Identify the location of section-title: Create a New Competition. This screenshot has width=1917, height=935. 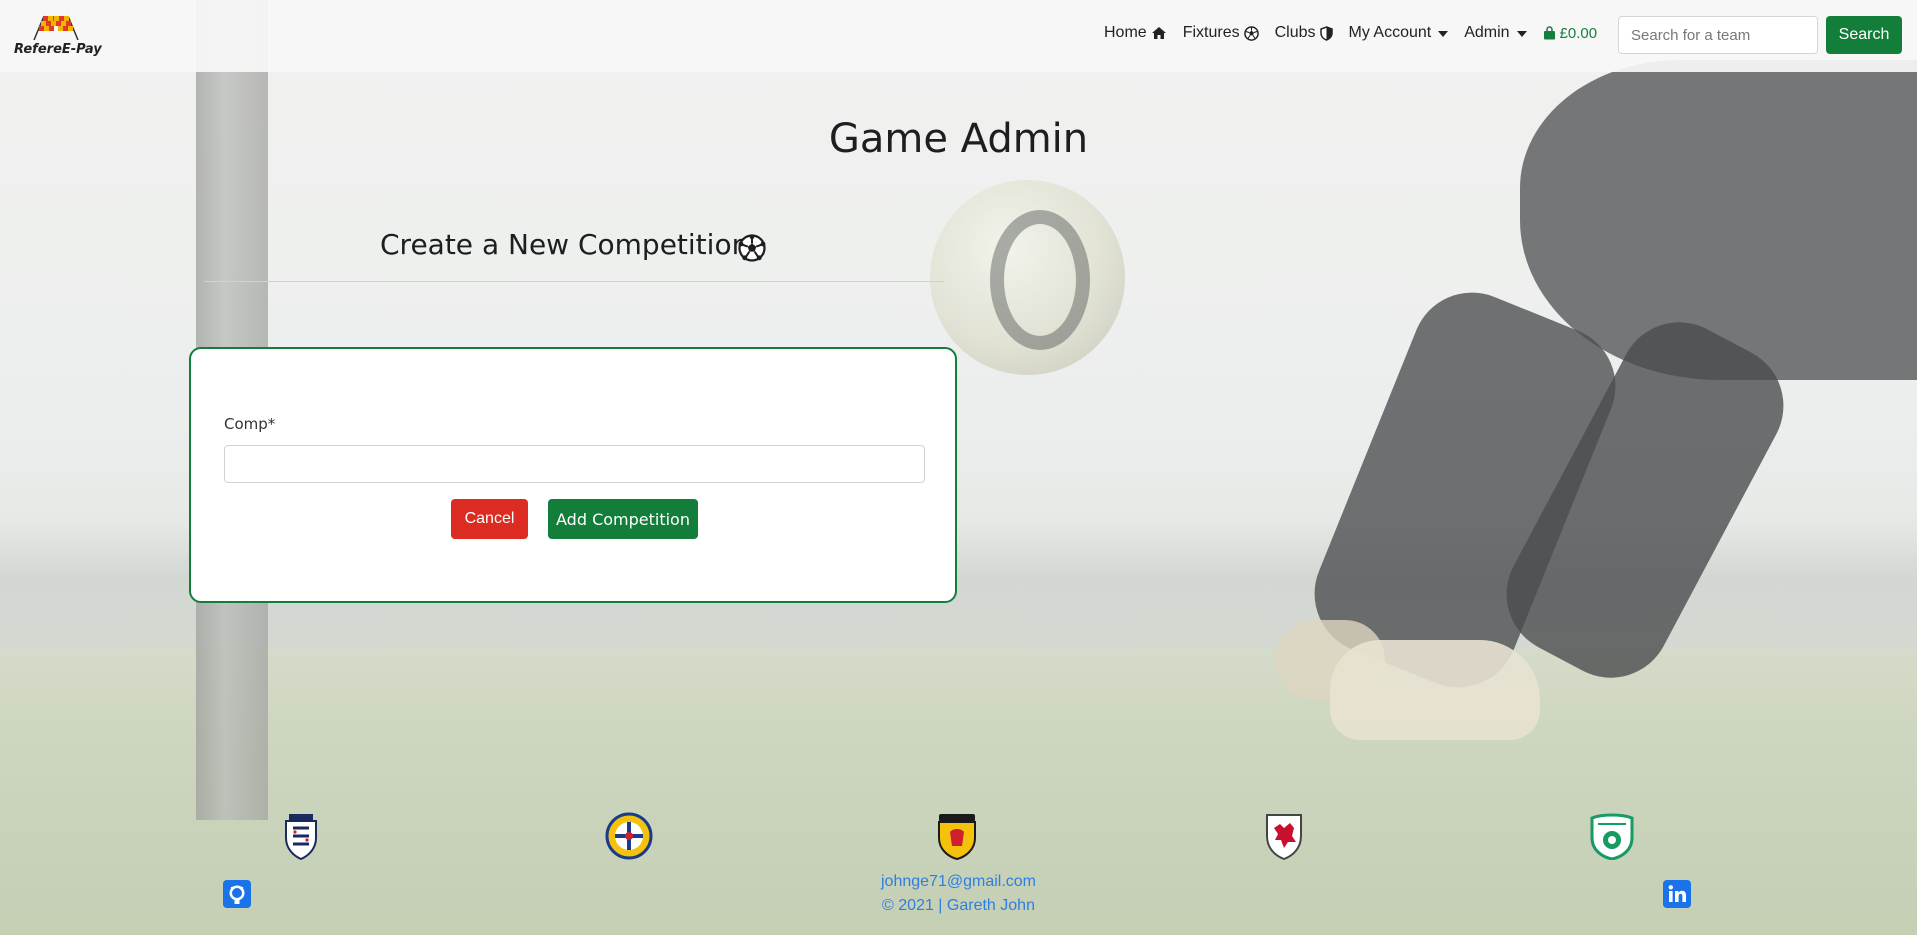
(565, 244).